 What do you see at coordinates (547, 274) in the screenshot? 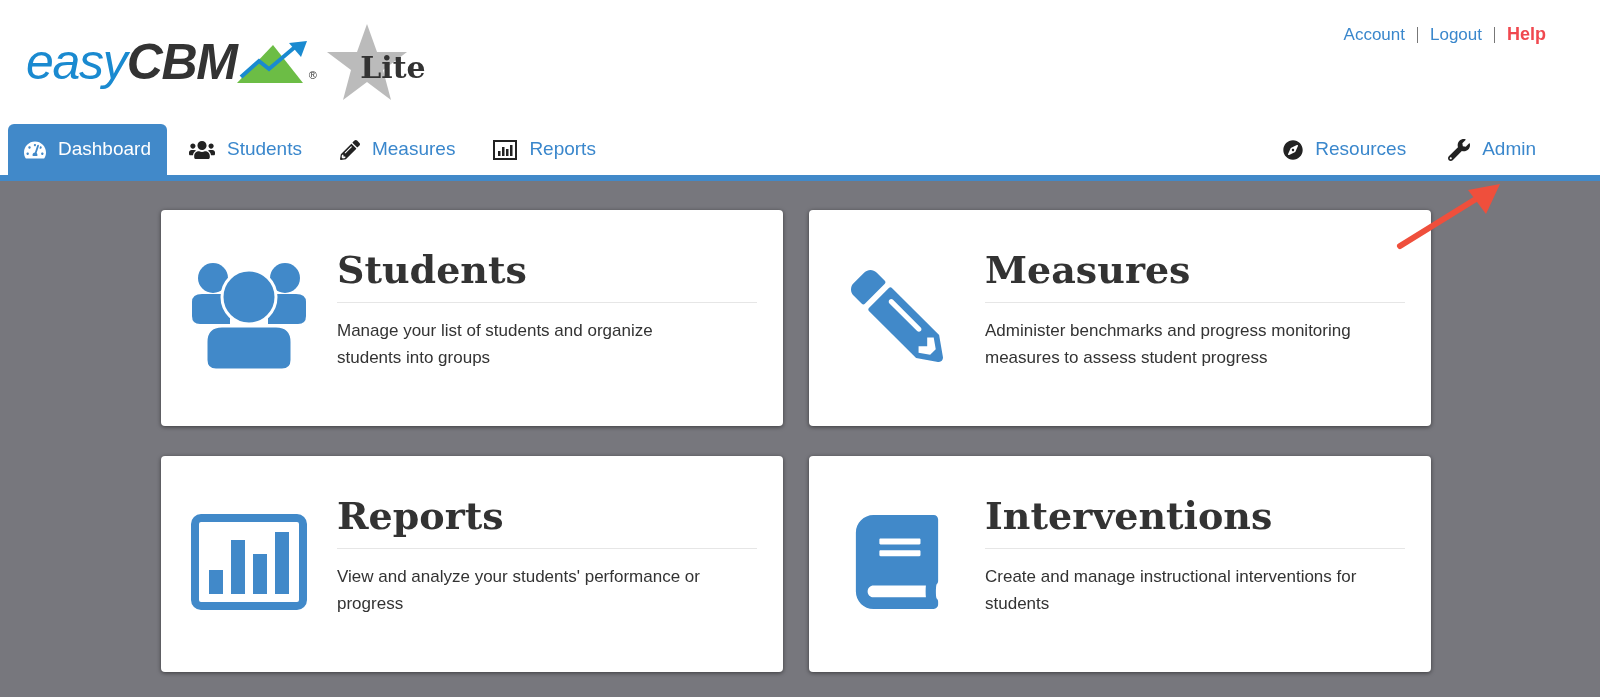
I see `card-title: Students` at bounding box center [547, 274].